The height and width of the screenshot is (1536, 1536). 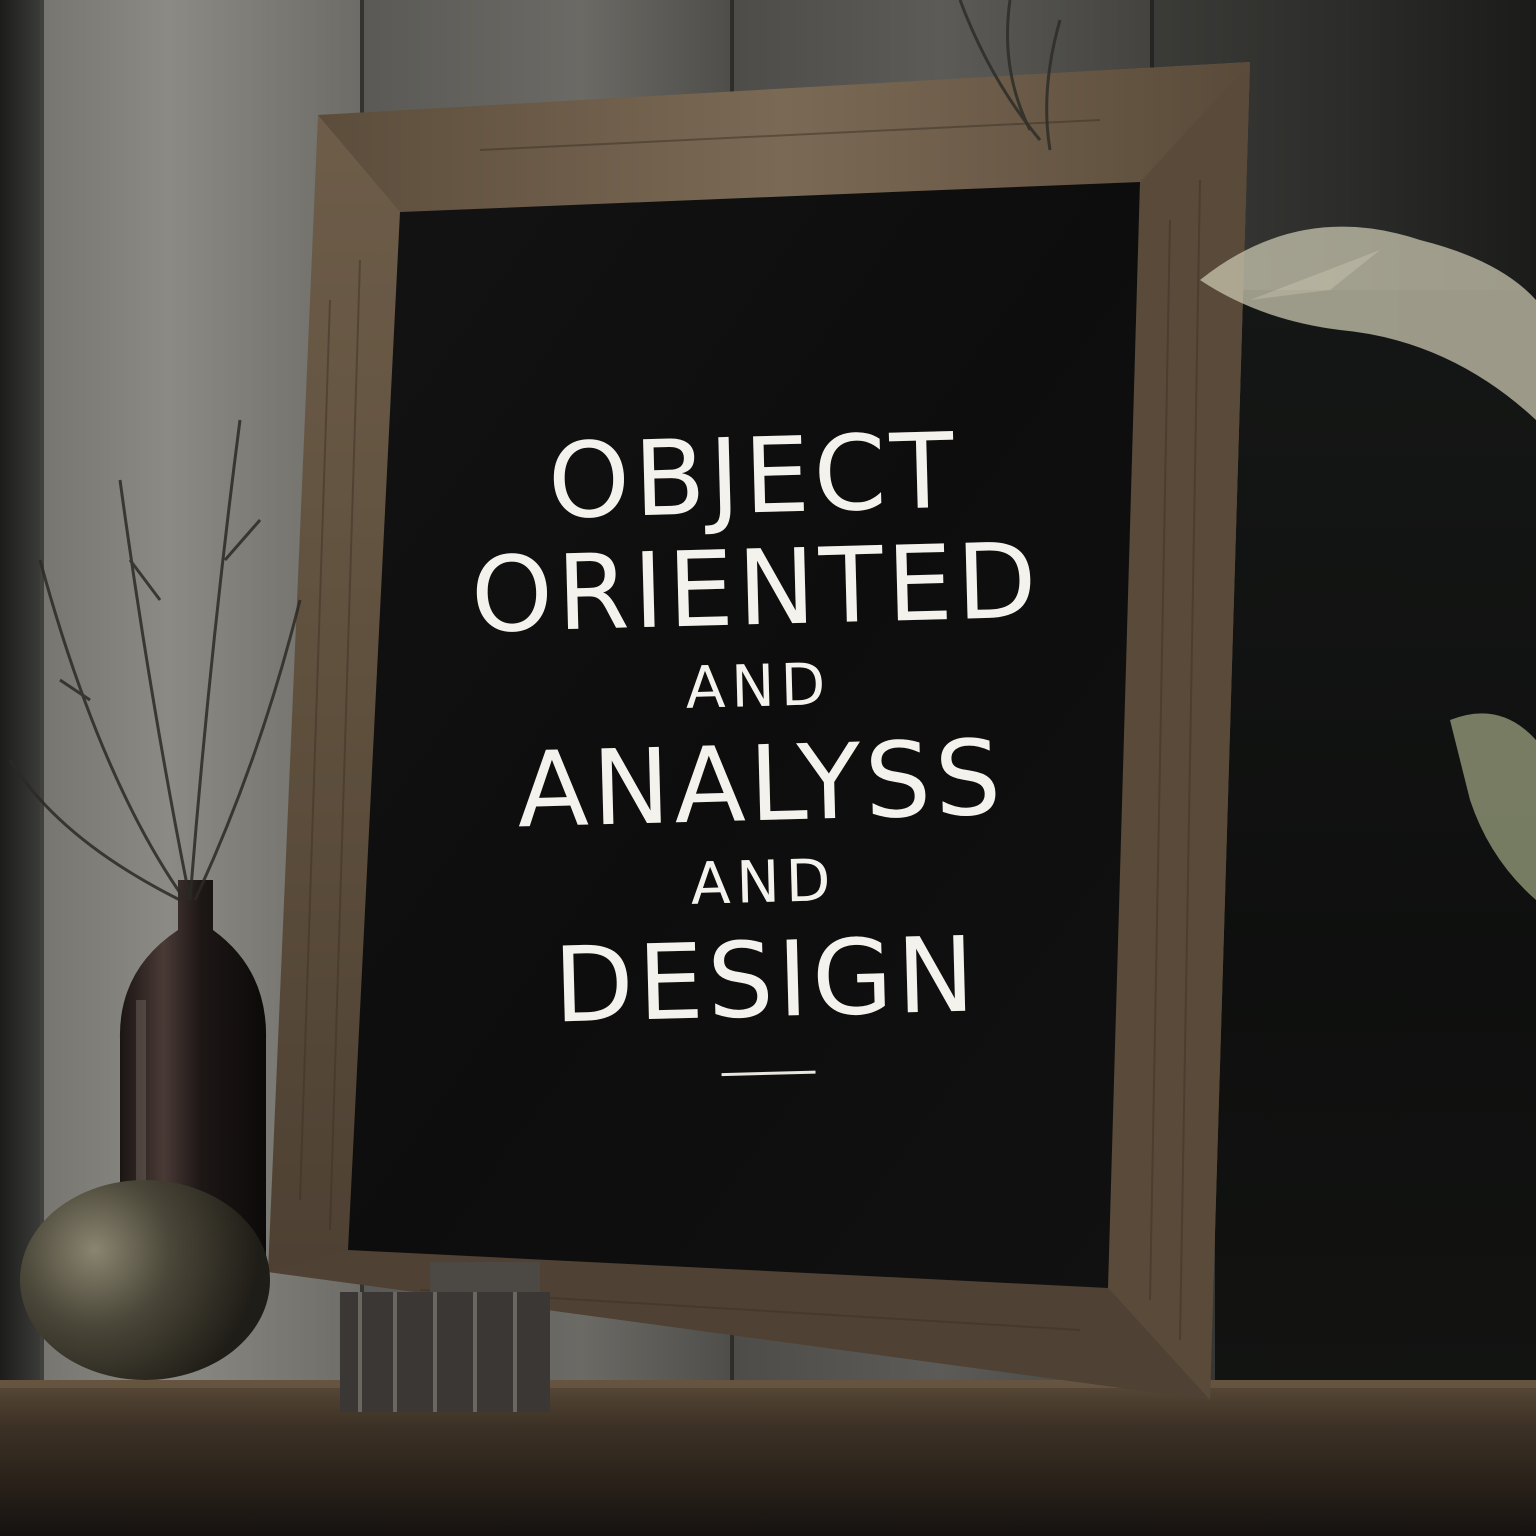 What do you see at coordinates (145, 1280) in the screenshot?
I see `metal-ornament` at bounding box center [145, 1280].